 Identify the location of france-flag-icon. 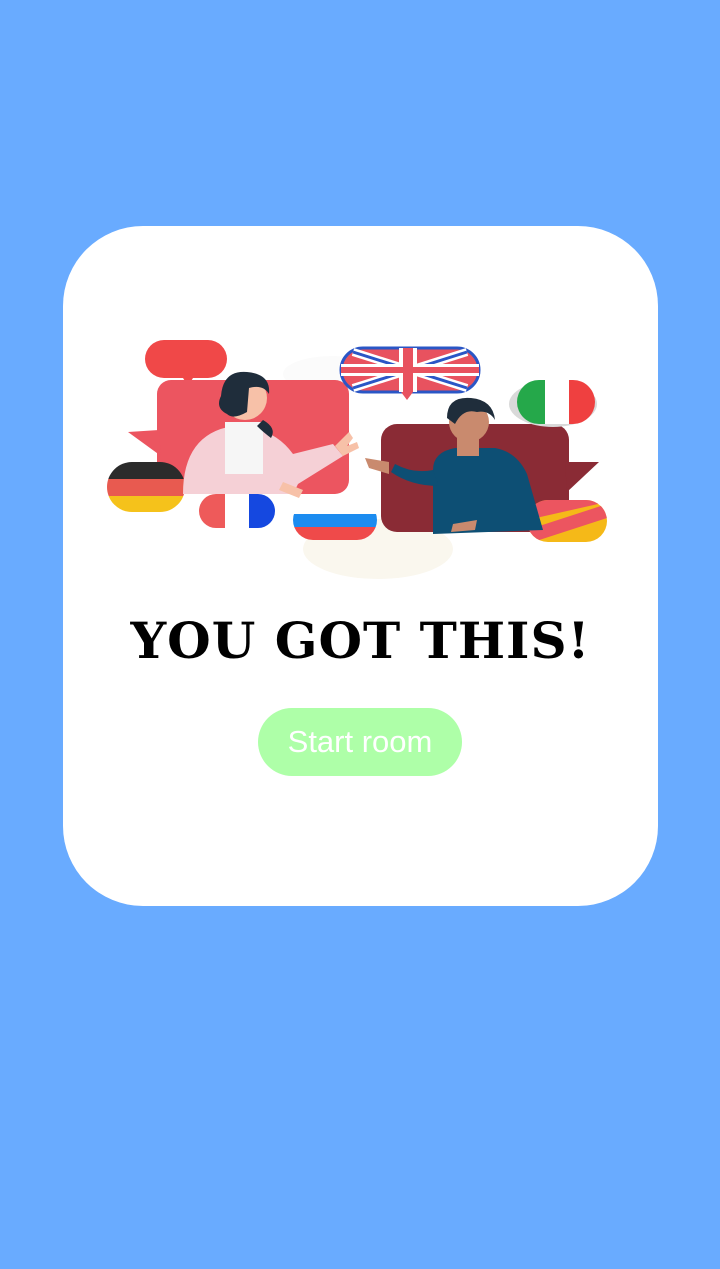
(237, 511).